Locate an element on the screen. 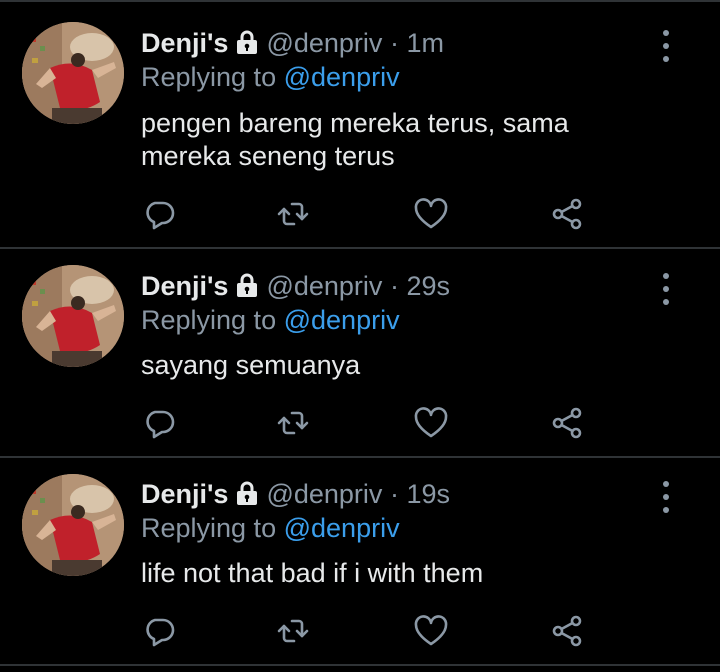  tweet-text: life not that bad if i with them is located at coordinates (401, 573).